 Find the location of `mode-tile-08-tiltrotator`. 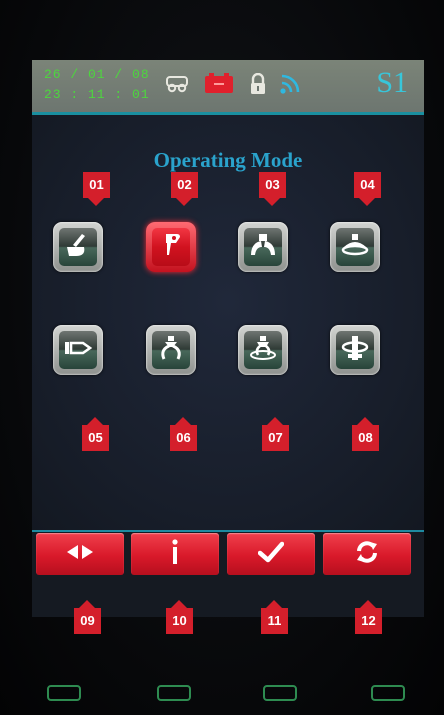

mode-tile-08-tiltrotator is located at coordinates (355, 350).